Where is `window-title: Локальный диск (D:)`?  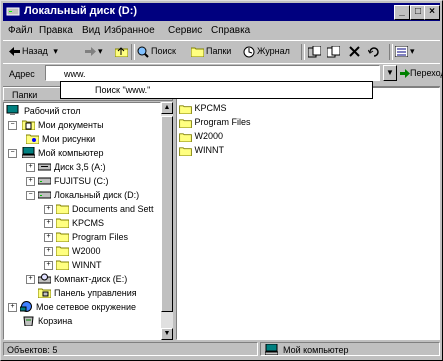
window-title: Локальный диск (D:) is located at coordinates (81, 11).